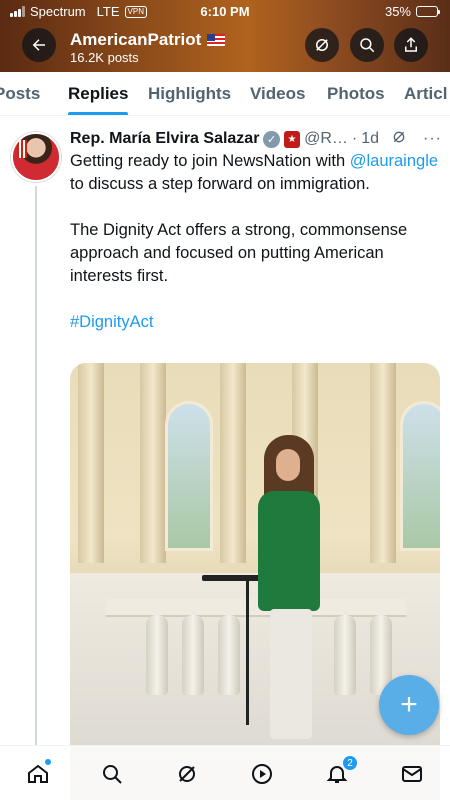 The image size is (450, 800). Describe the element at coordinates (356, 94) in the screenshot. I see `tab-photos: Photos` at that location.